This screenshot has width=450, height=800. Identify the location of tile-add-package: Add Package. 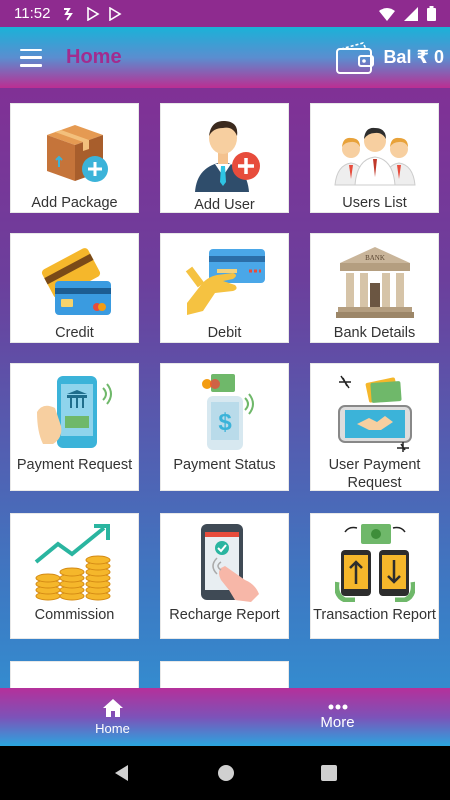
(74, 158).